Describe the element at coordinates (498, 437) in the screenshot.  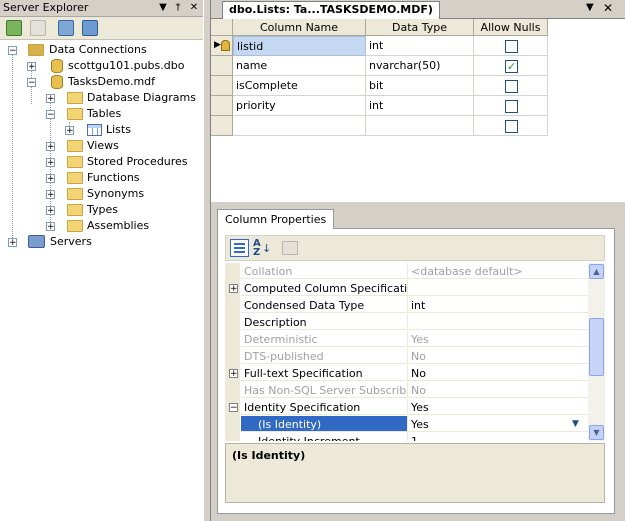
I see `property-value: 1` at that location.